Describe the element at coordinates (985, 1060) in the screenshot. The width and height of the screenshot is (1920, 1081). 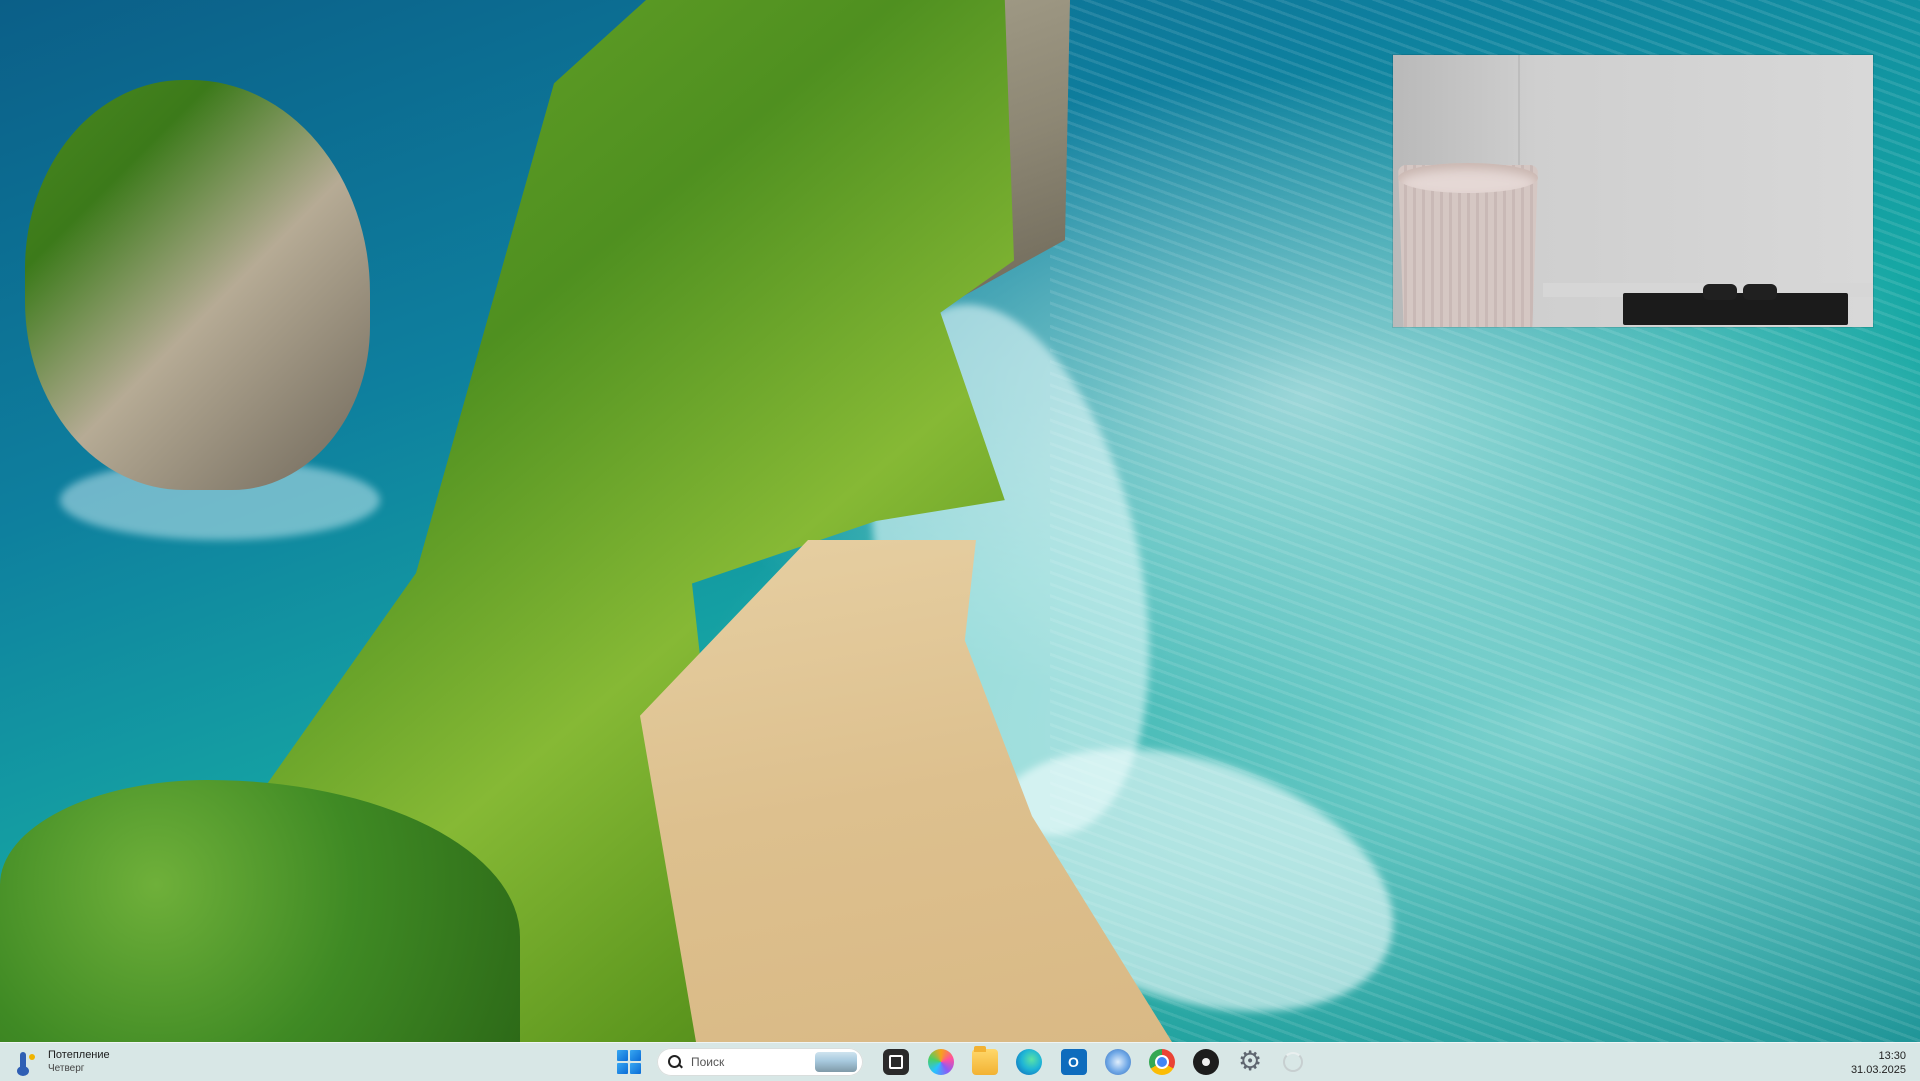
I see `folder-icon` at that location.